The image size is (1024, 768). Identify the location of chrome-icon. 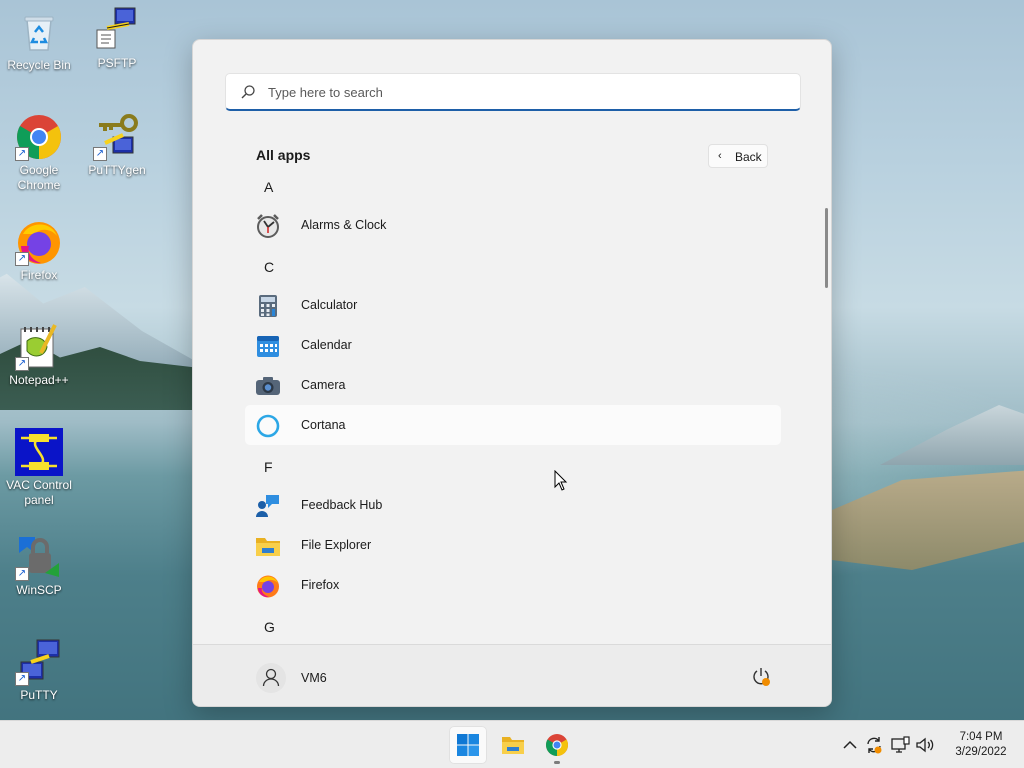
(557, 745).